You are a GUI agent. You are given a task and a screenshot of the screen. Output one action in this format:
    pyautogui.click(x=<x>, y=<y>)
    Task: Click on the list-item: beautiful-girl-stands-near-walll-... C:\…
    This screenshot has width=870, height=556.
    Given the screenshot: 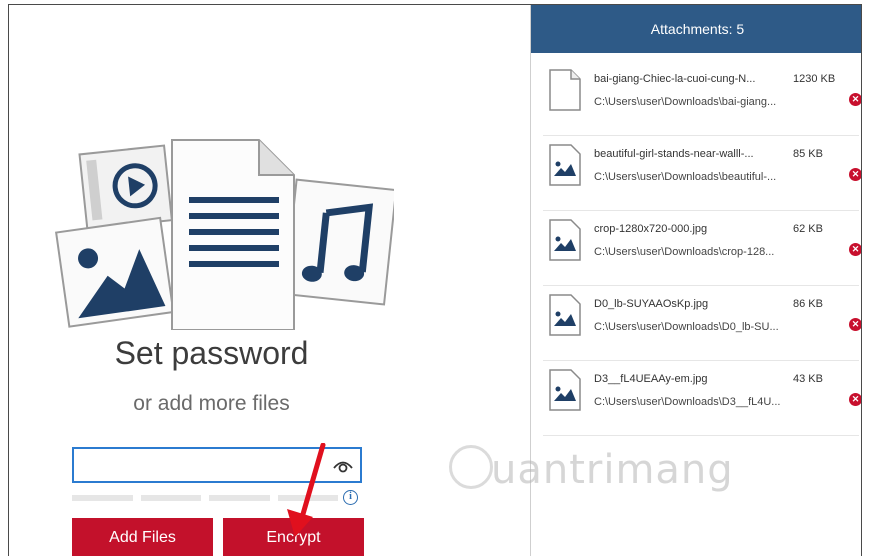 What is the action you would take?
    pyautogui.click(x=702, y=173)
    